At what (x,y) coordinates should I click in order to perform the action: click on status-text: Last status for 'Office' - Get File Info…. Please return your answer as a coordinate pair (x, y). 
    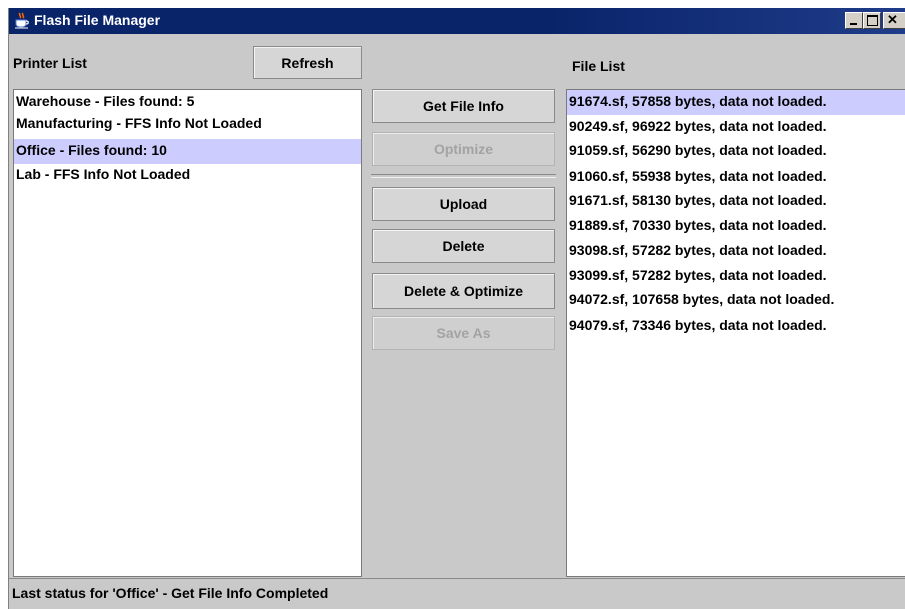
    Looking at the image, I should click on (170, 593).